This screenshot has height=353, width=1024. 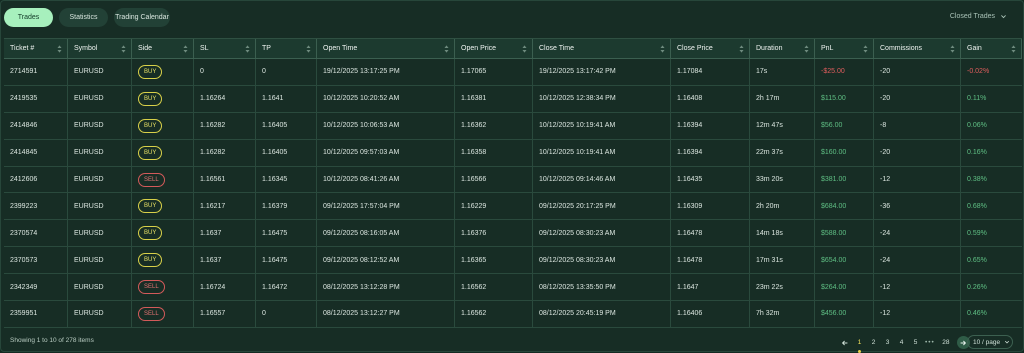 I want to click on open-time-cell-value: 08/12/2025 13:12:27 PM, so click(x=361, y=314).